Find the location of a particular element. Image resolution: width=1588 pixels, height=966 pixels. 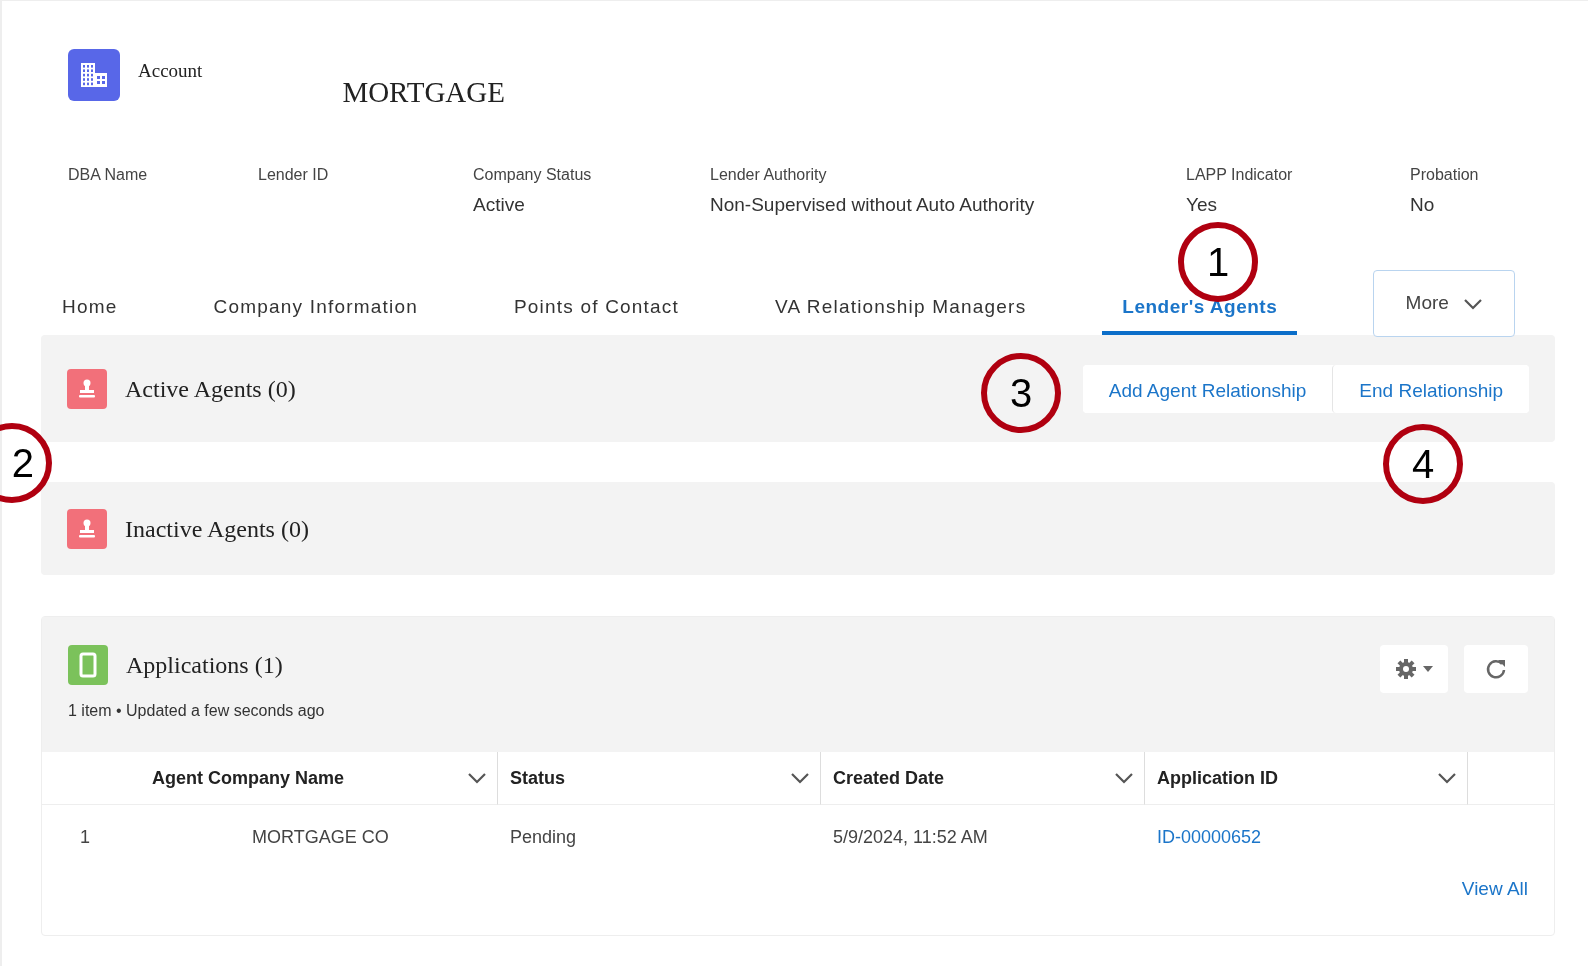

table-cell-text: MORTGAGE CO is located at coordinates (320, 837).